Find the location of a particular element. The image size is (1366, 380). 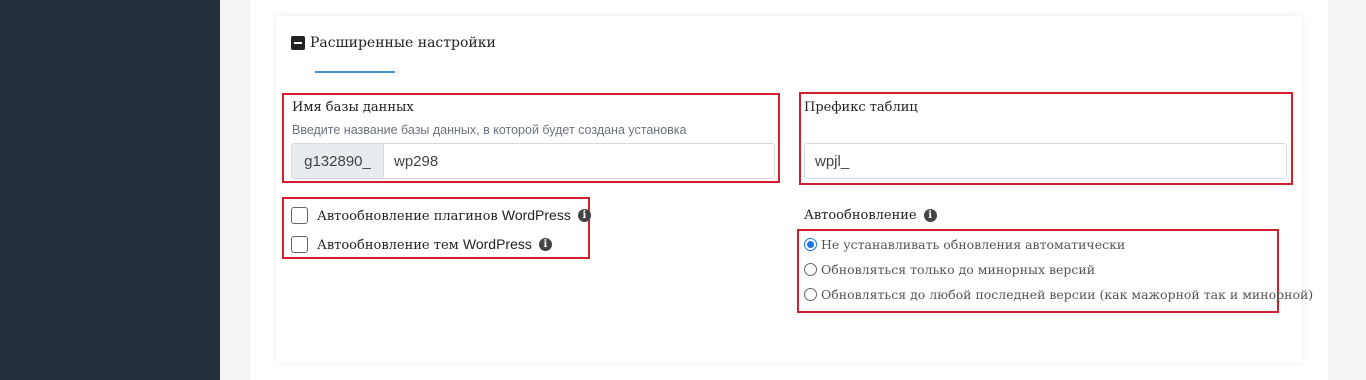

database-name-label: Имя базы данных is located at coordinates (353, 107).